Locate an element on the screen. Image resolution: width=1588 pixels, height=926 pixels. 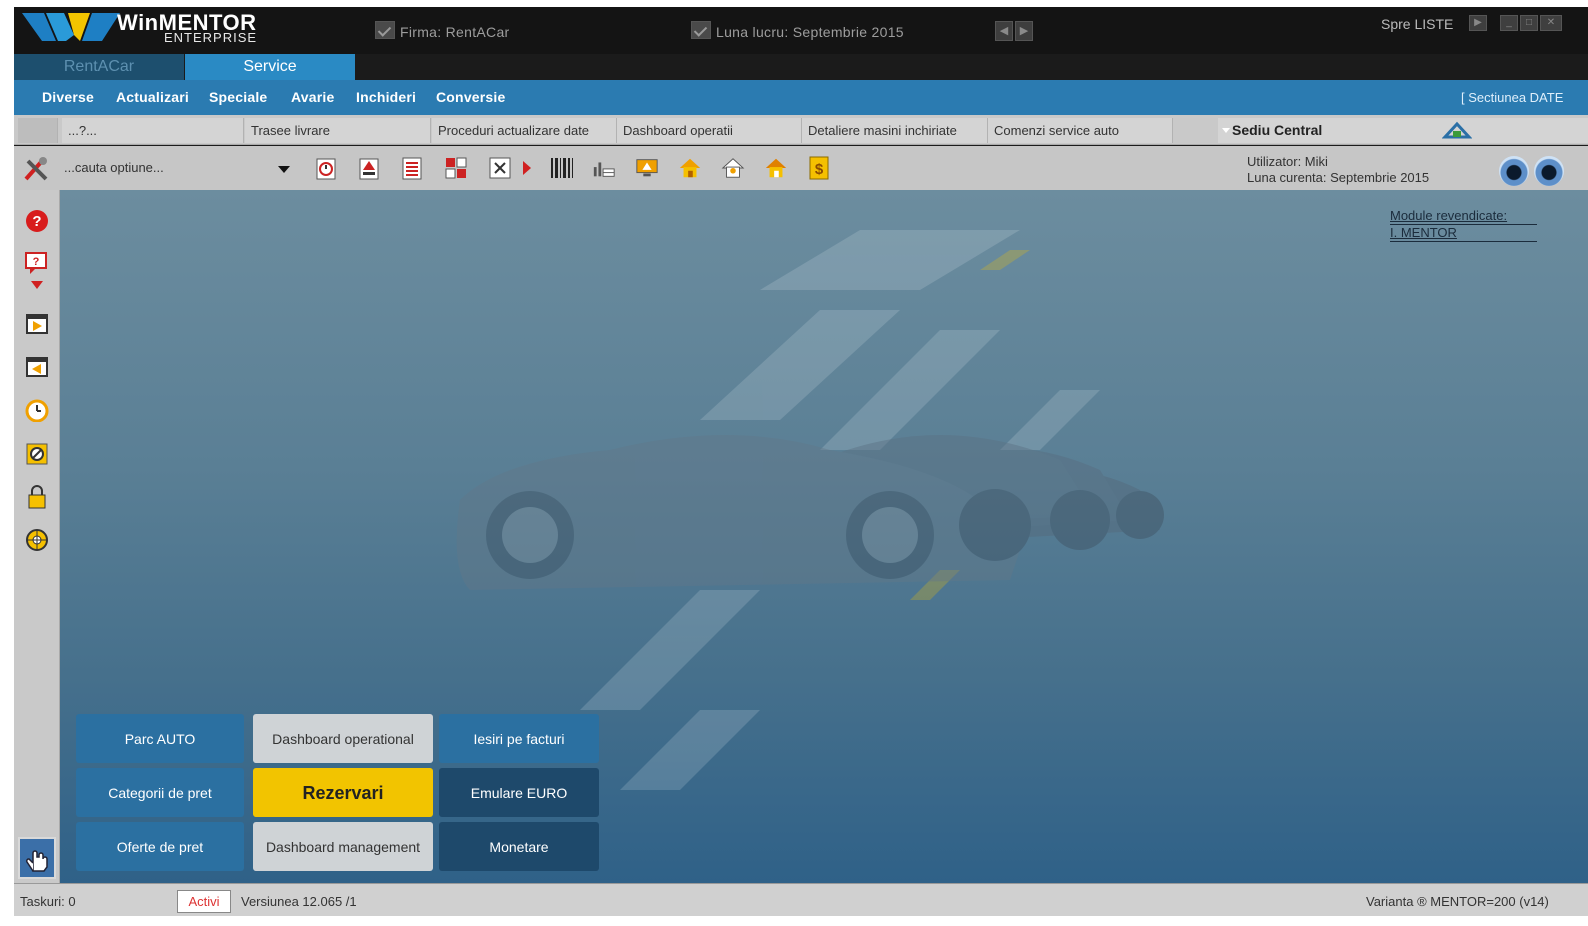
shortcut-trasee-livrare: Trasee livrare is located at coordinates (338, 130).